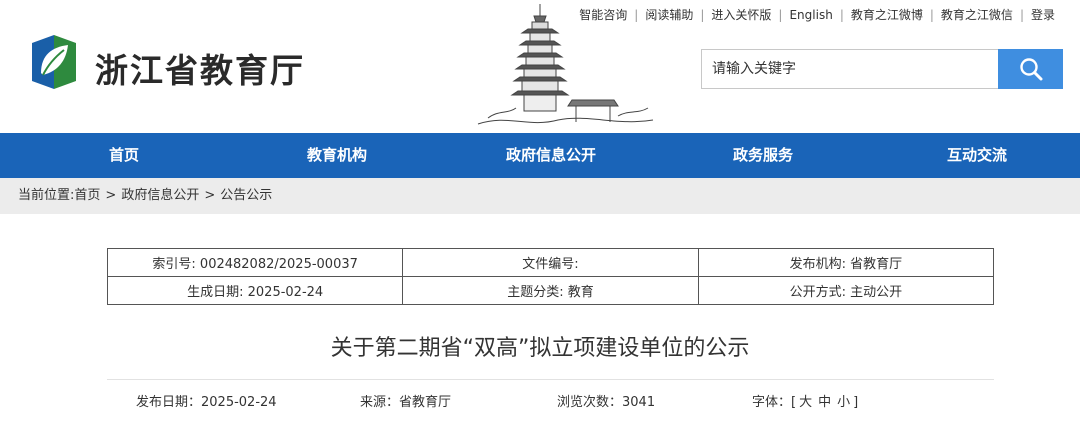  What do you see at coordinates (603, 14) in the screenshot?
I see `top-link-smart-consult: 智能咨询` at bounding box center [603, 14].